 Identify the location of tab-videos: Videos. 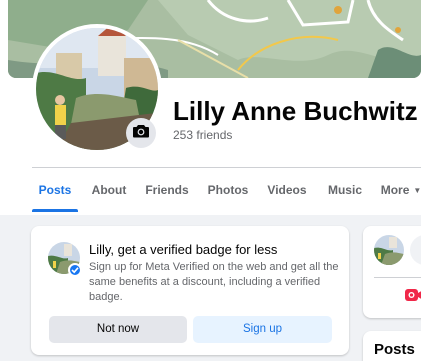
(287, 190).